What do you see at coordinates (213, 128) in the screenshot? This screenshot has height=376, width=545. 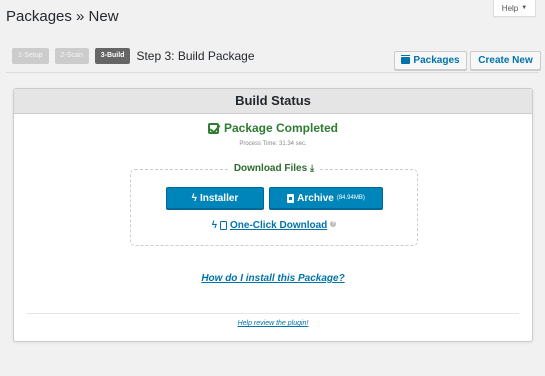 I see `check-square-icon` at bounding box center [213, 128].